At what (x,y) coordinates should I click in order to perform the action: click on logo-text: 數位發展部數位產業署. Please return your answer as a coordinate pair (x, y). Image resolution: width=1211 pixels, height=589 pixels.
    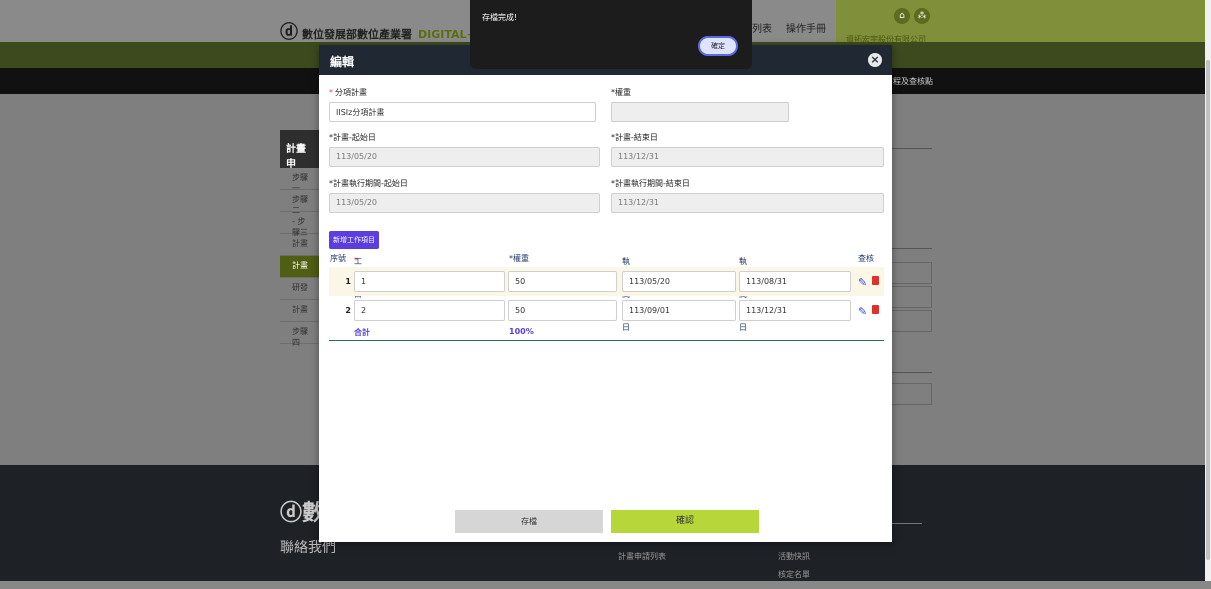
    Looking at the image, I should click on (357, 34).